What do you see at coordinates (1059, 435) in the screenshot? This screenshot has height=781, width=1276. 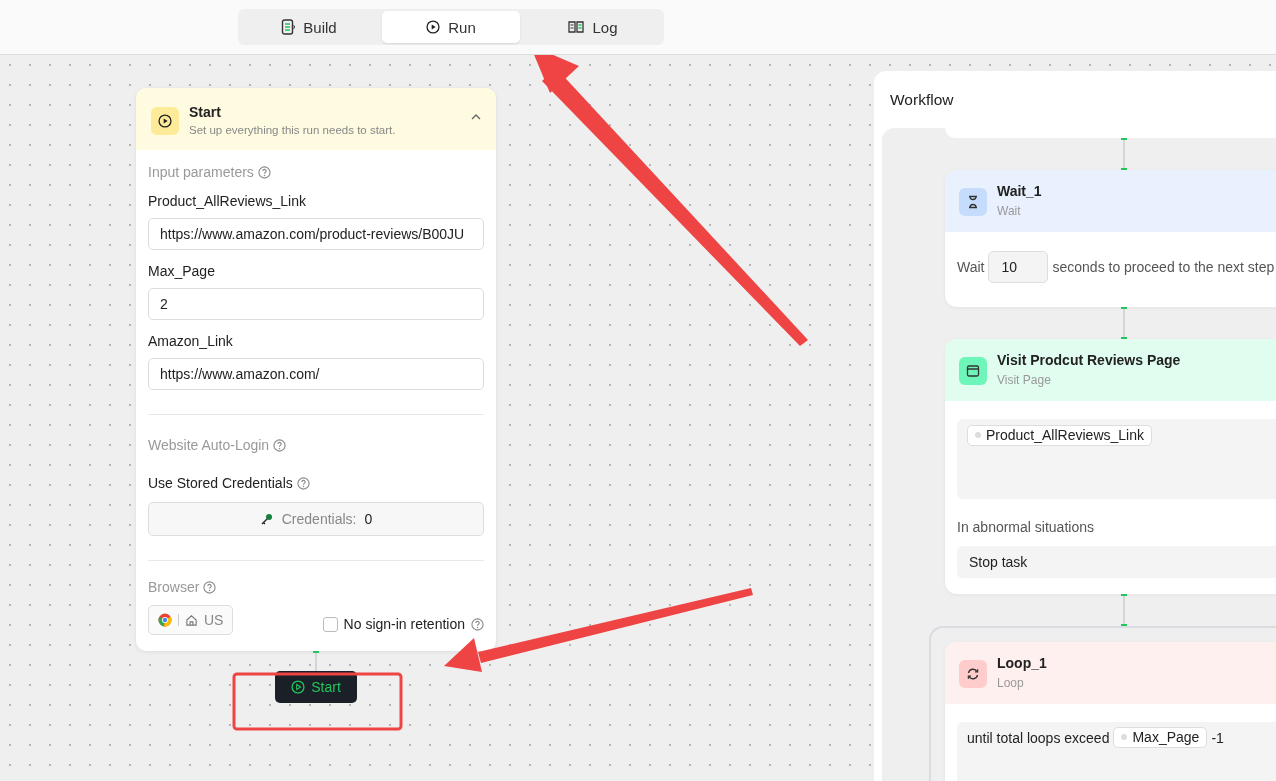 I see `variable-chip: Product_AllReviews_Link` at bounding box center [1059, 435].